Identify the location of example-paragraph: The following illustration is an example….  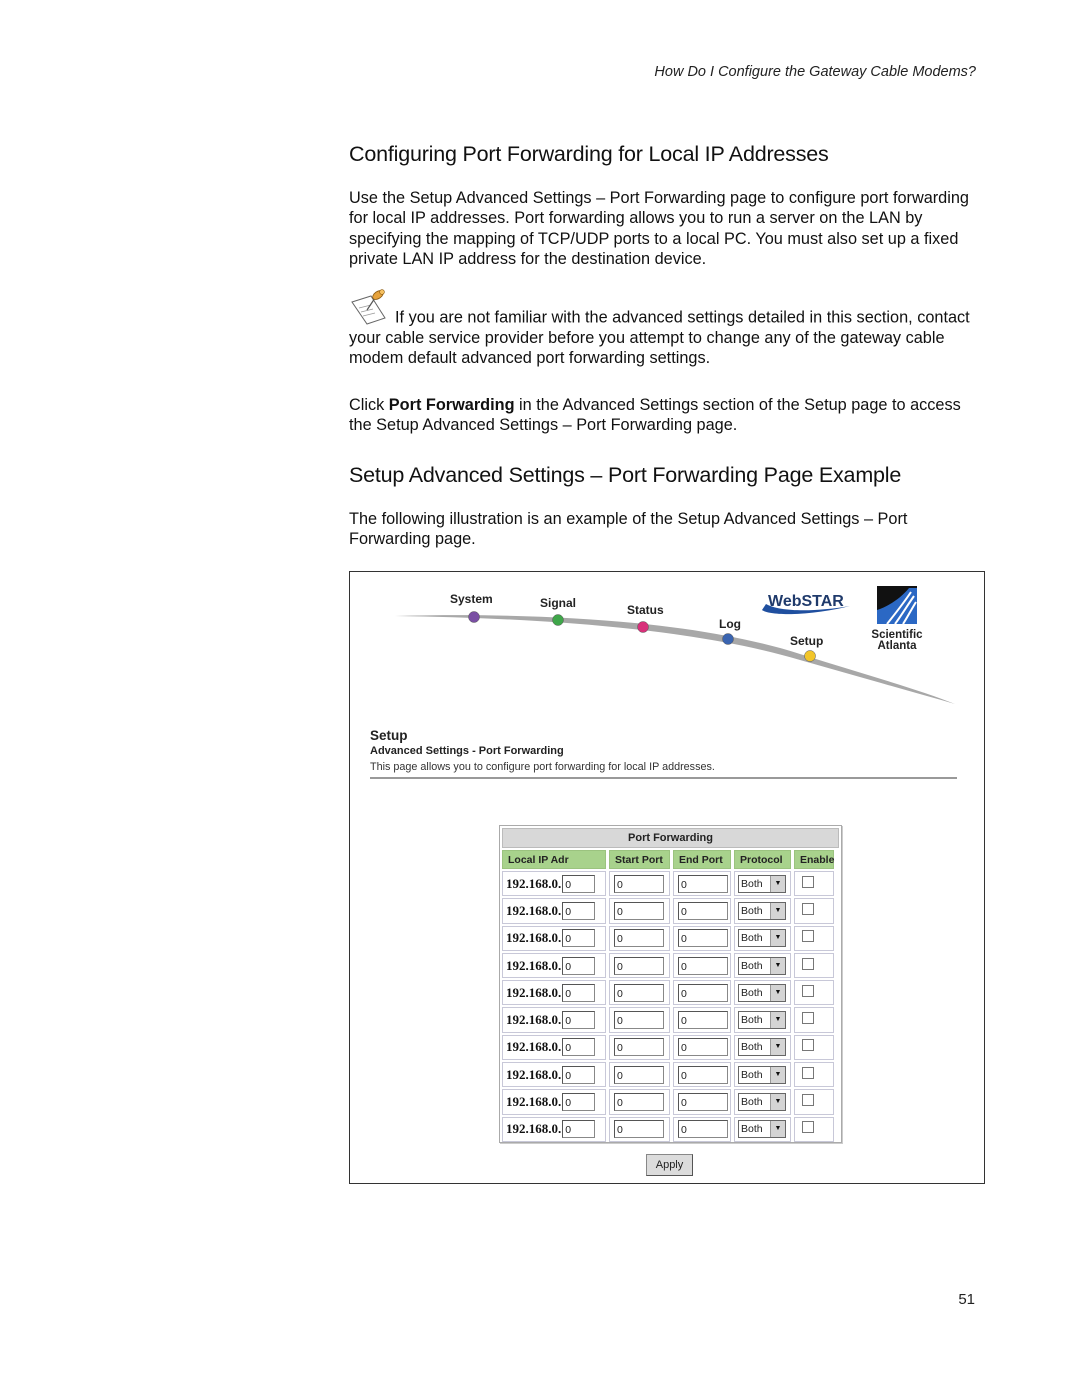
(628, 529).